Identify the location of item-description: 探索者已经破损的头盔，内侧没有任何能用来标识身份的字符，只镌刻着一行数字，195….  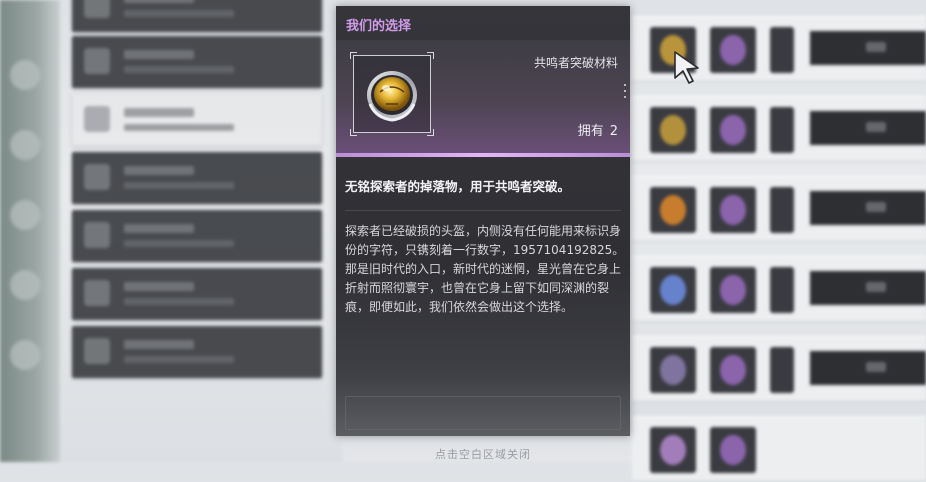
(485, 269).